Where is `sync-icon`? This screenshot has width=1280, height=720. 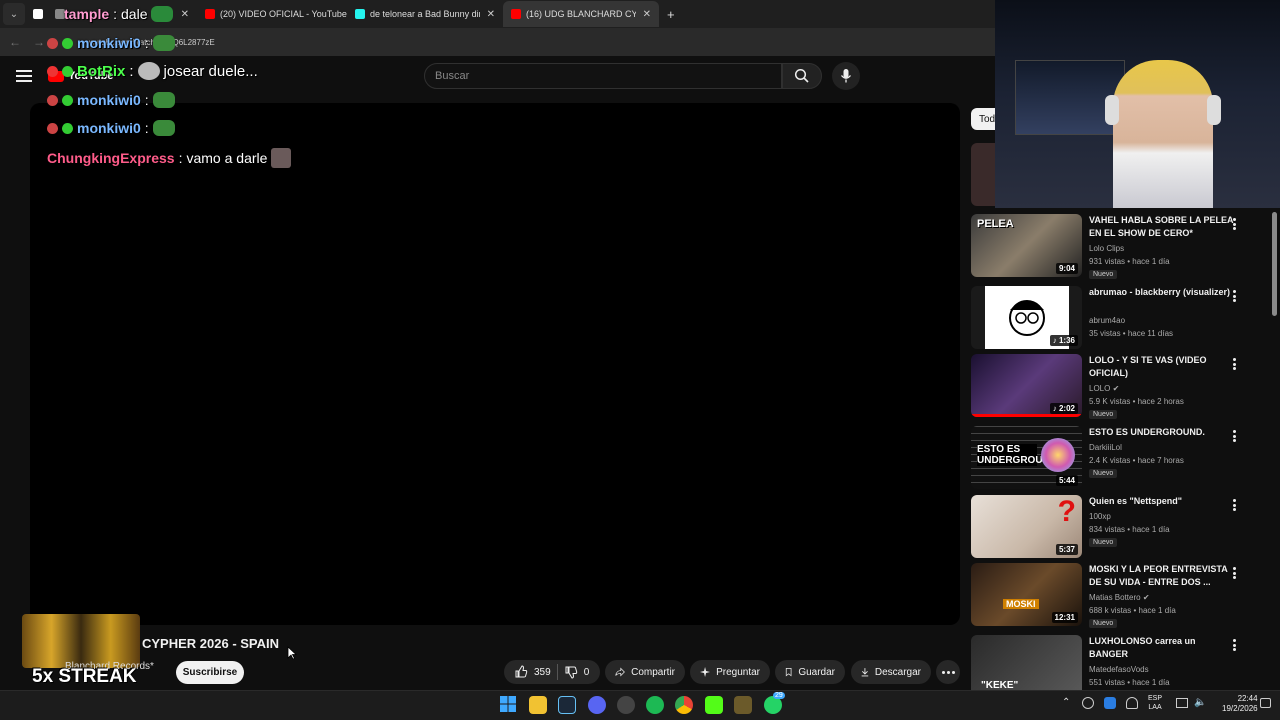 sync-icon is located at coordinates (1088, 703).